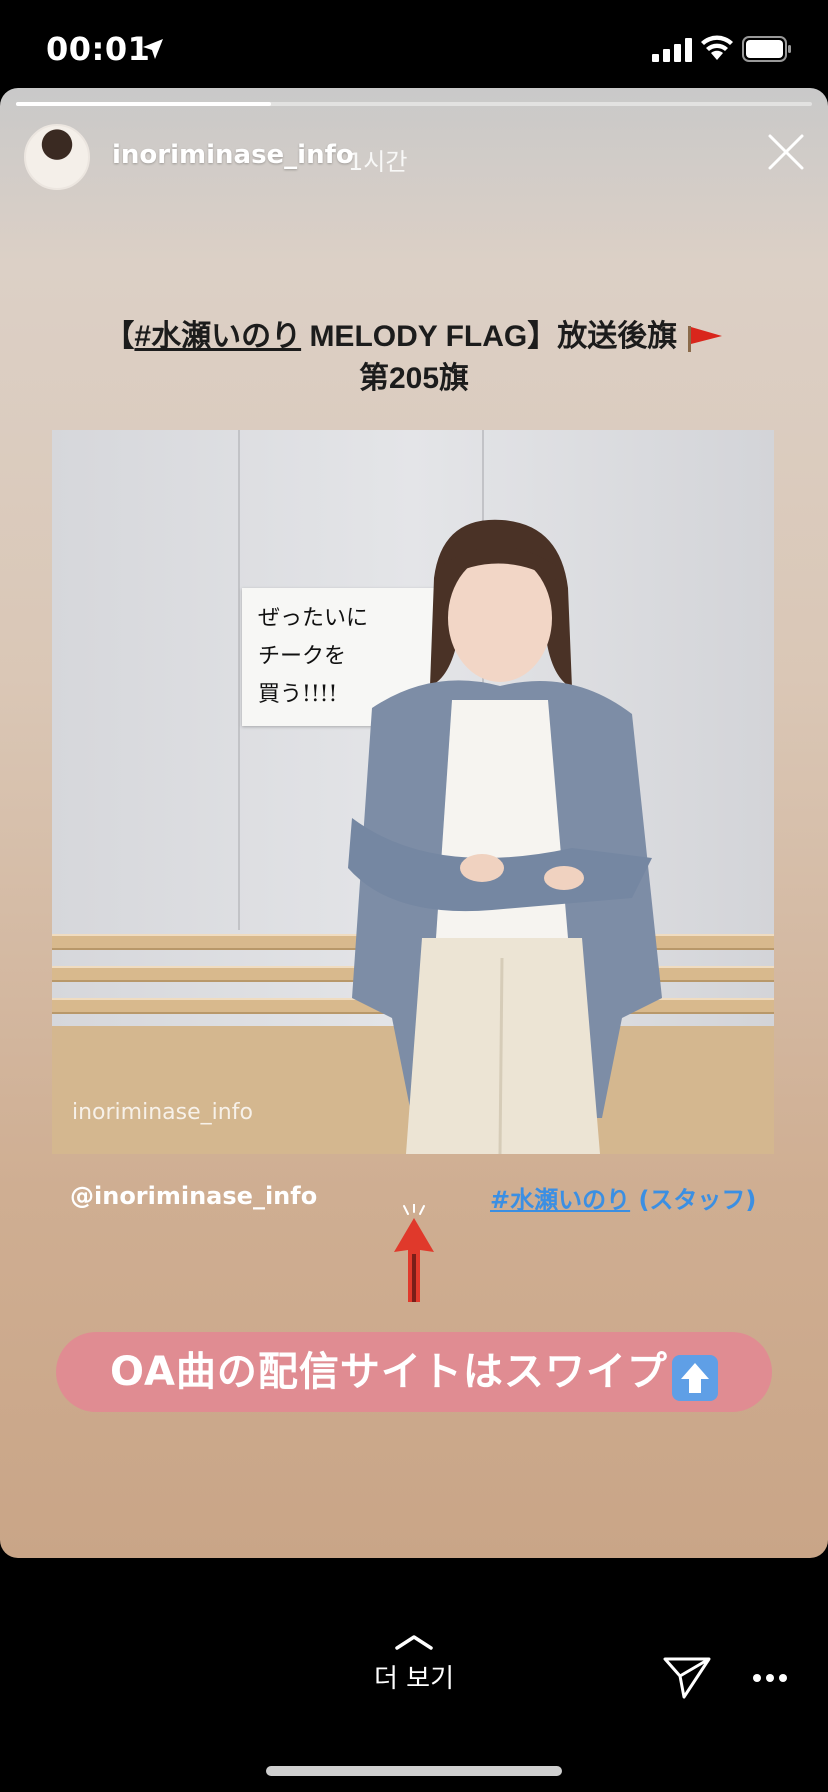 The width and height of the screenshot is (828, 1792). I want to click on battery-icon, so click(766, 49).